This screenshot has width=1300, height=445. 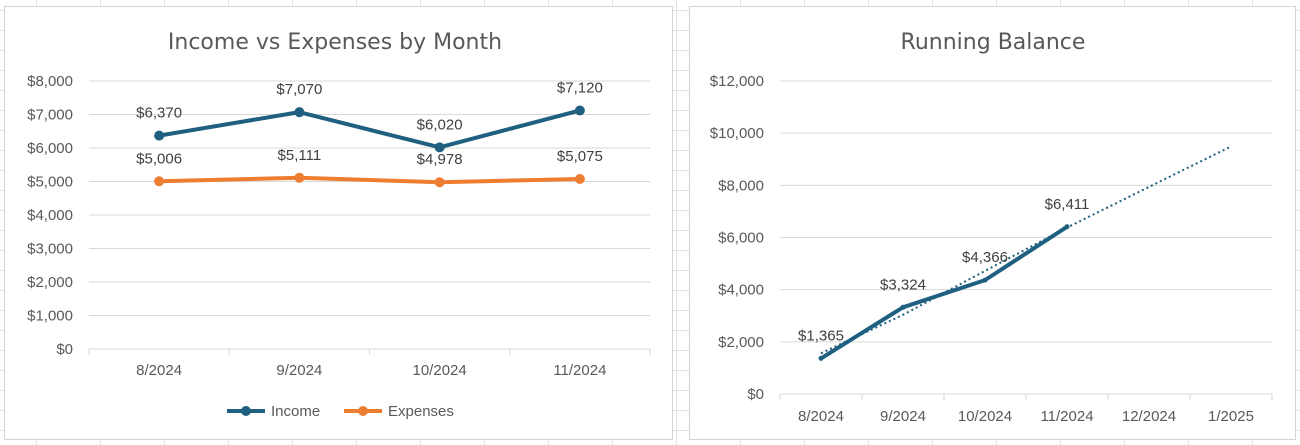 I want to click on y-tick-label: $10,000, so click(x=737, y=133).